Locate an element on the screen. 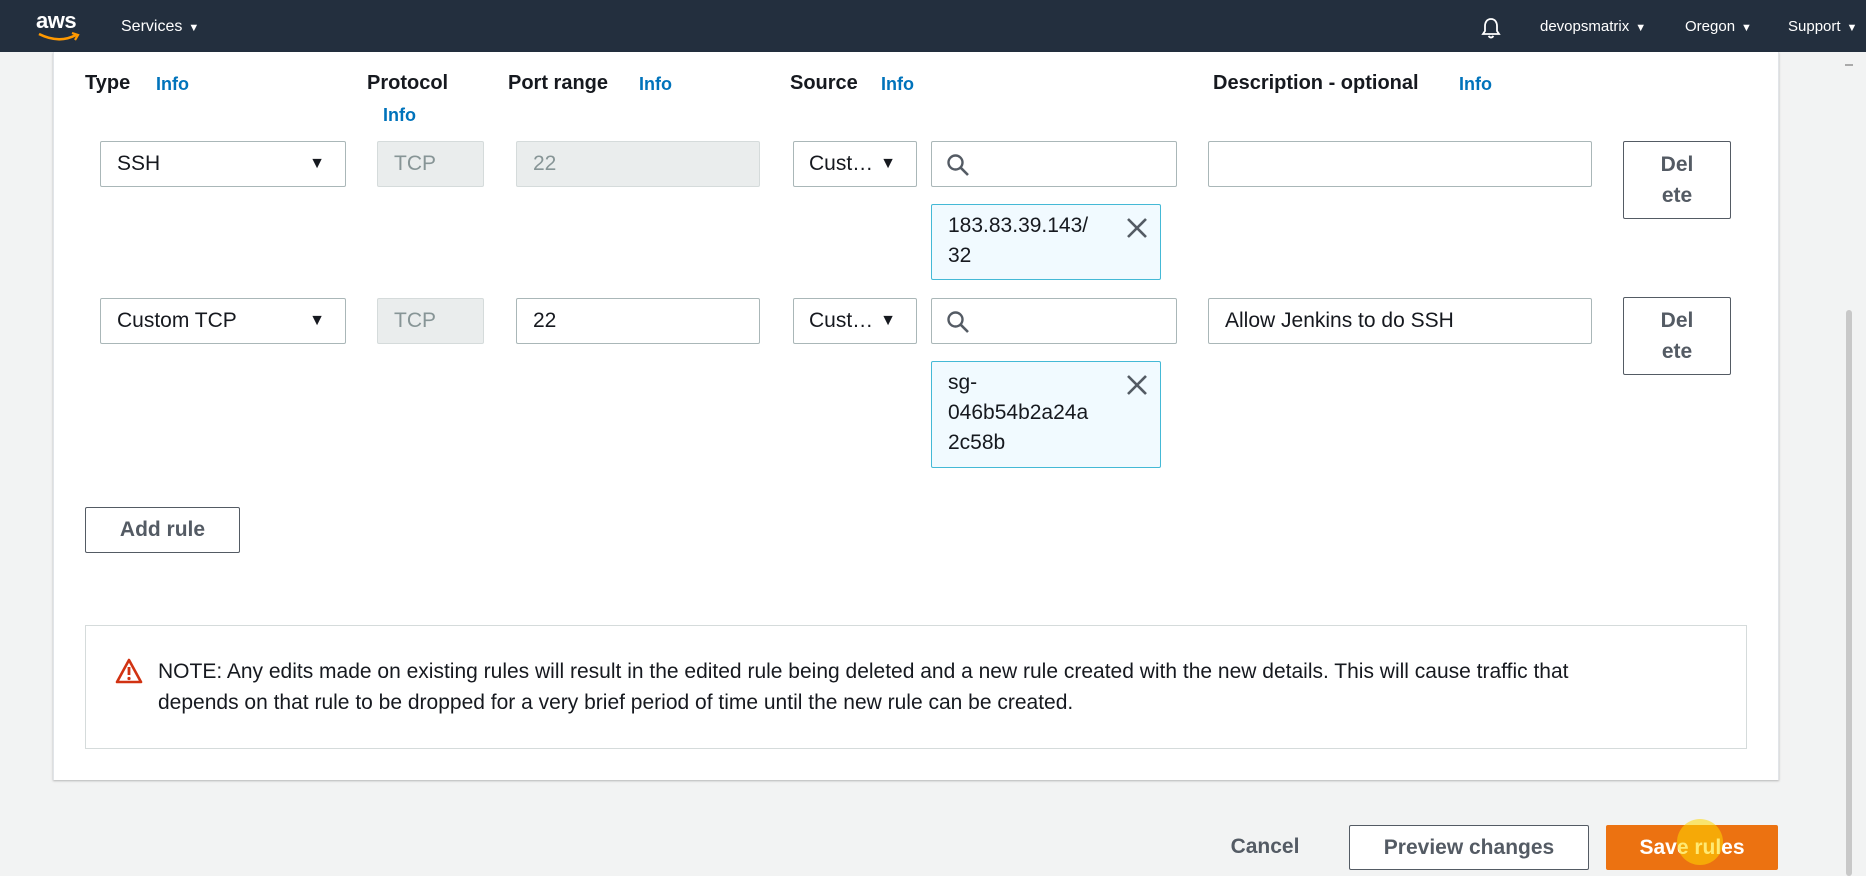 This screenshot has width=1866, height=876. port-range-info-link: Info is located at coordinates (655, 84).